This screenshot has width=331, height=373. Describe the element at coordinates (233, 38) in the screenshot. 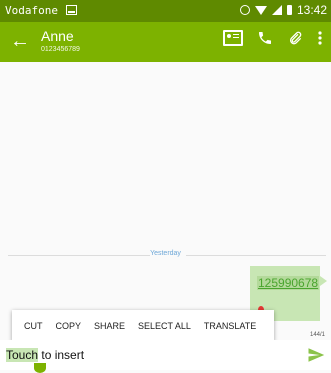

I see `contact-card-icon` at that location.